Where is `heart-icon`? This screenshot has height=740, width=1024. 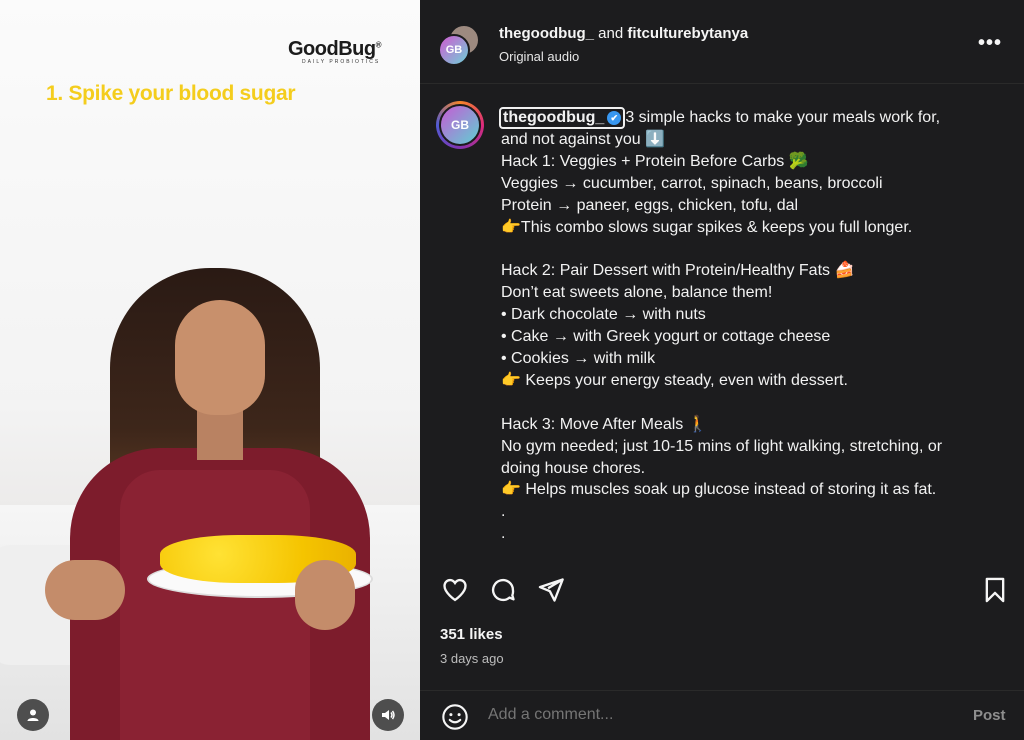 heart-icon is located at coordinates (455, 590).